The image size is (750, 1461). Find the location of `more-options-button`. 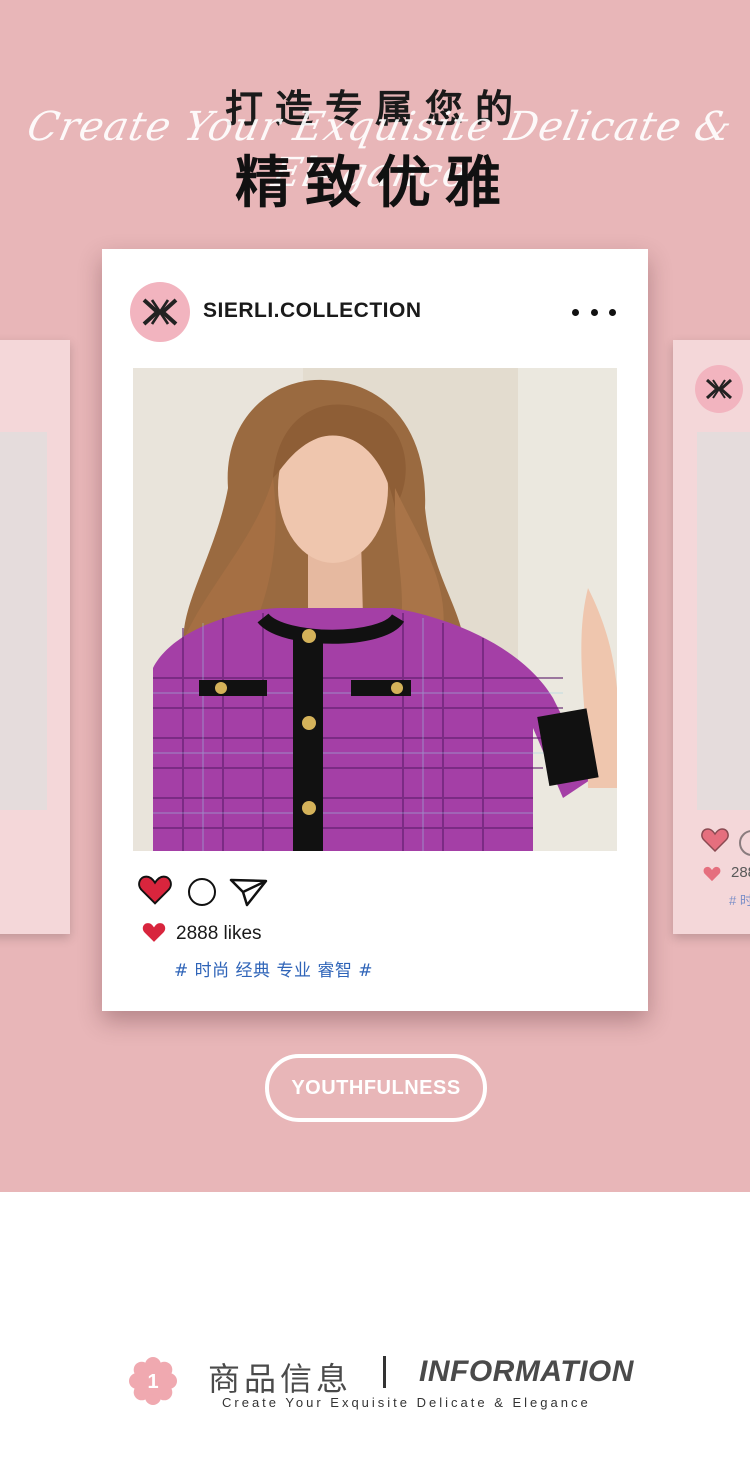

more-options-button is located at coordinates (594, 312).